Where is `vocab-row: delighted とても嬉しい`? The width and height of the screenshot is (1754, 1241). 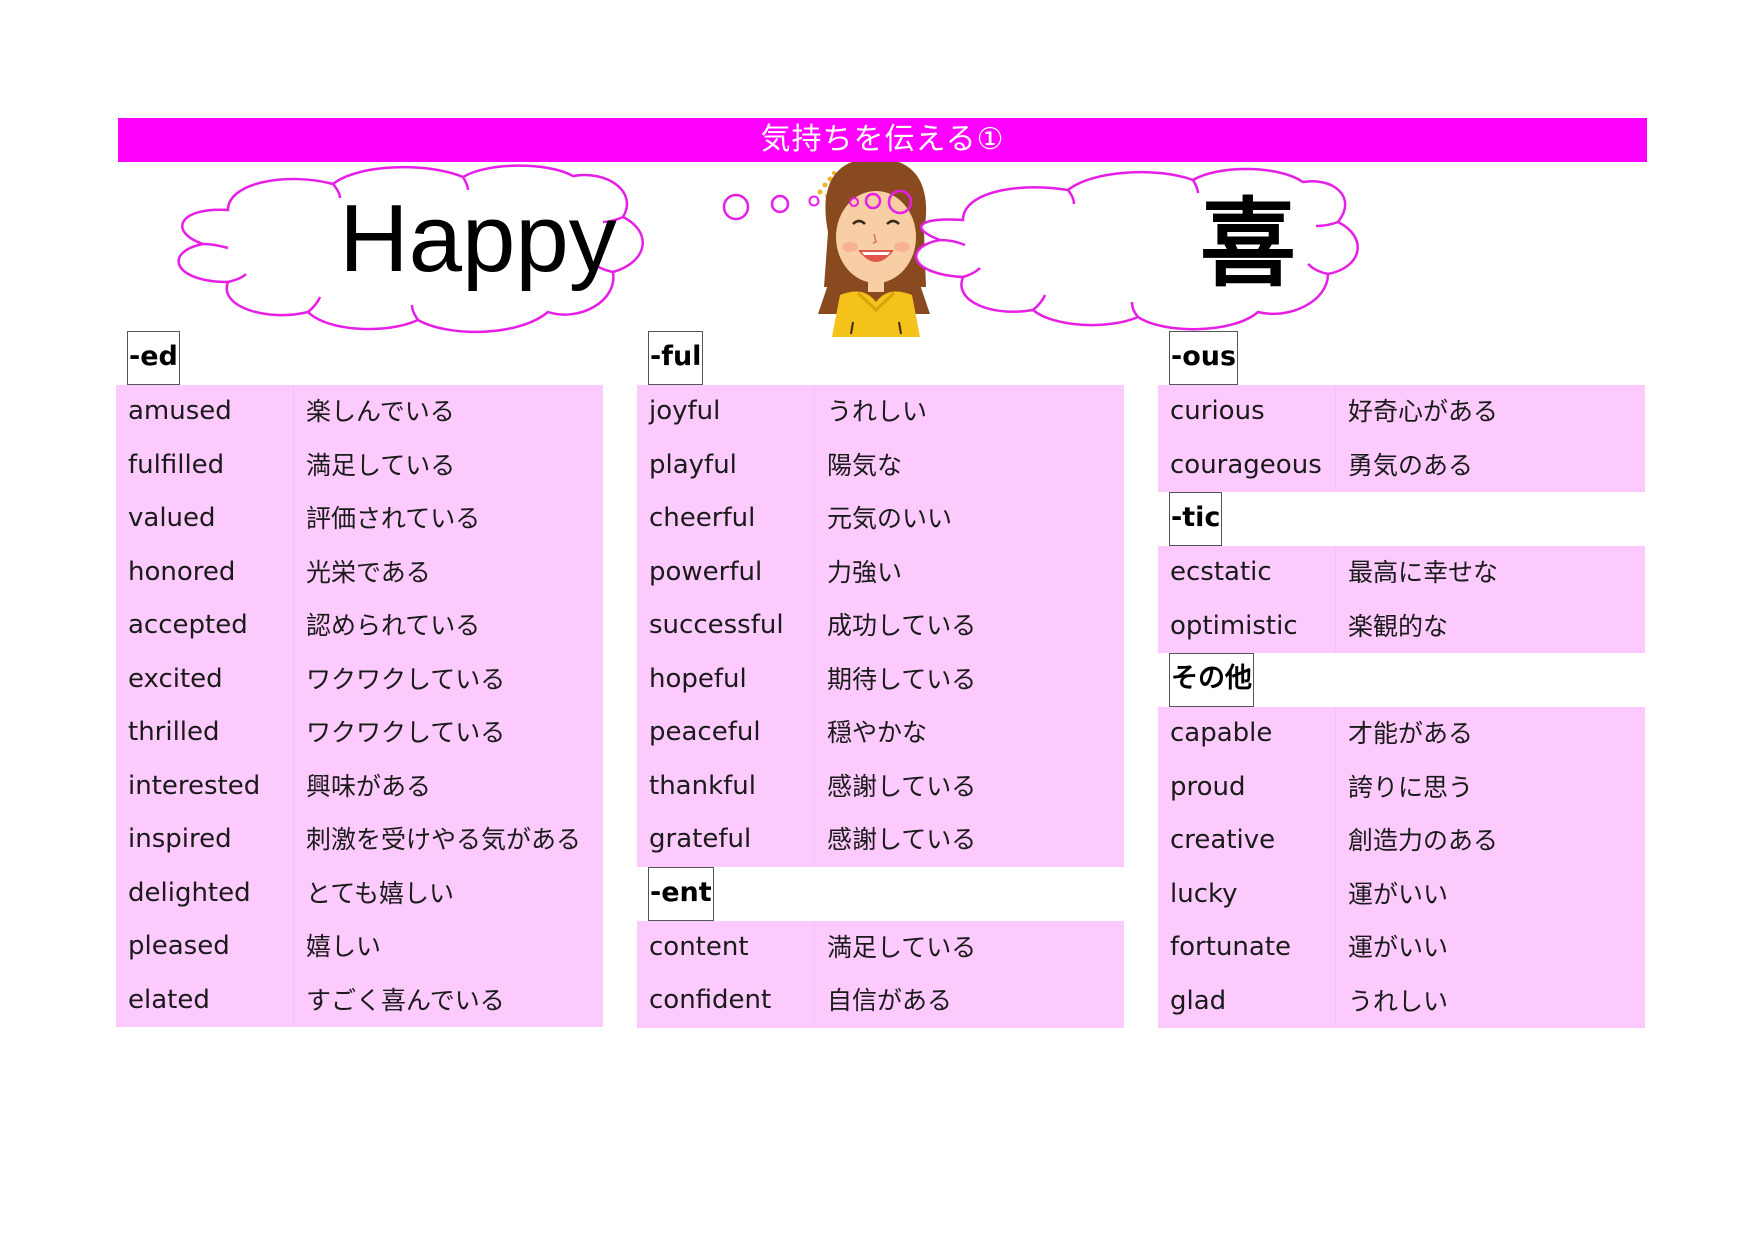 vocab-row: delighted とても嬉しい is located at coordinates (359, 893).